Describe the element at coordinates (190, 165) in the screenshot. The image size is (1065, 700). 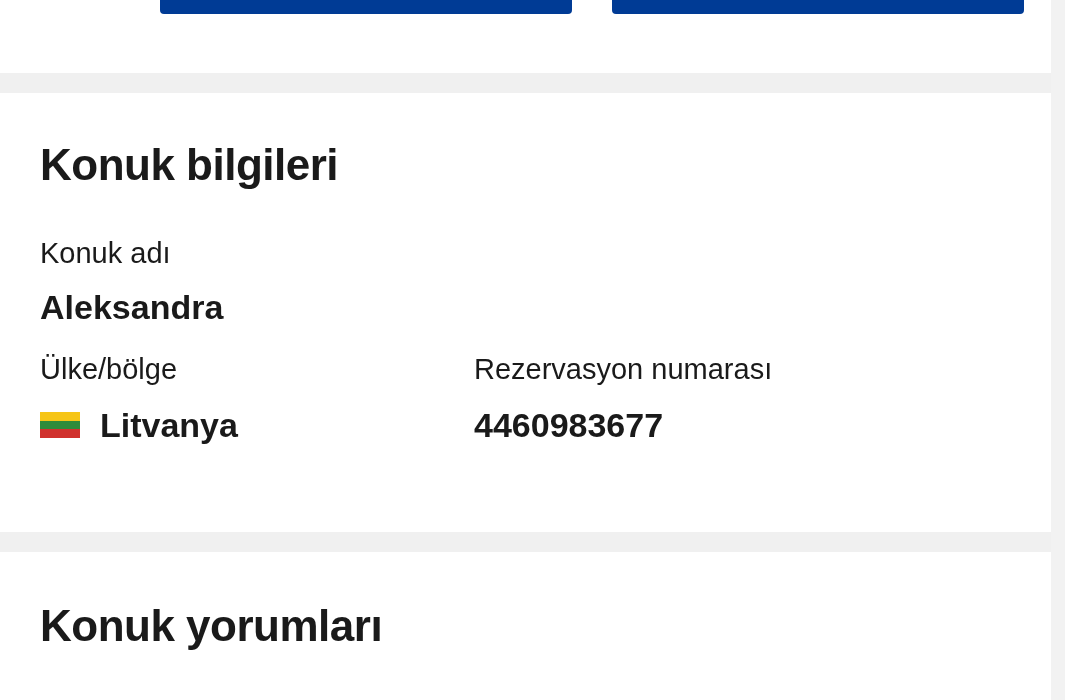
I see `section-title: Konuk bilgileri` at that location.